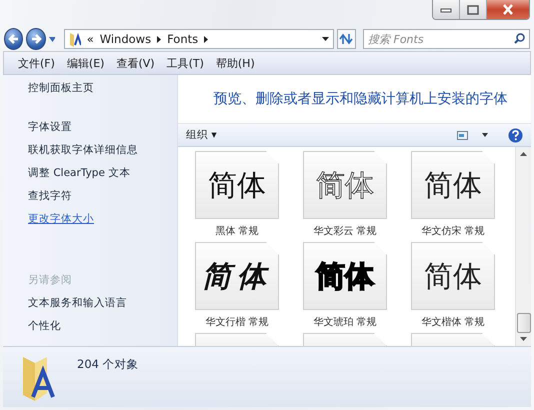 Image resolution: width=534 pixels, height=410 pixels. Describe the element at coordinates (446, 39) in the screenshot. I see `search-field: 搜索 Fonts` at that location.